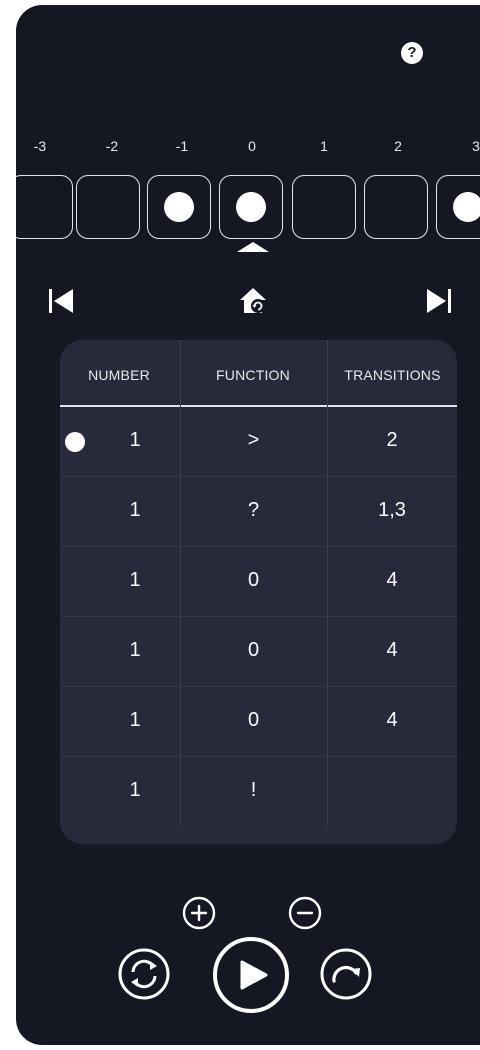 This screenshot has width=480, height=1050. I want to click on tape-index: 1, so click(324, 146).